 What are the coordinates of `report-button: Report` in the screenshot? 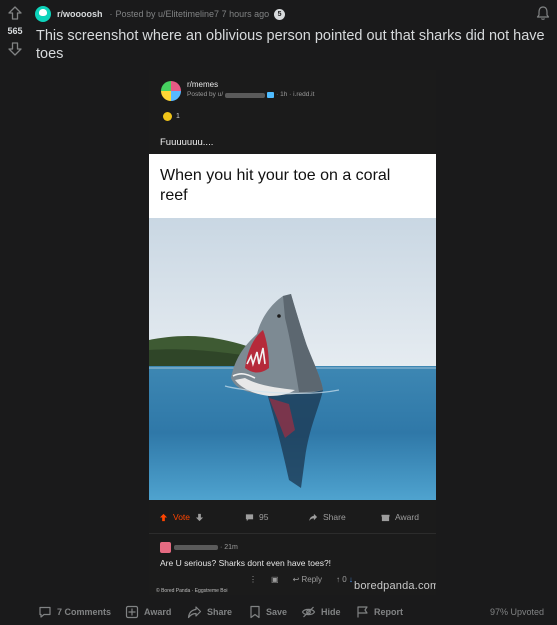 It's located at (379, 612).